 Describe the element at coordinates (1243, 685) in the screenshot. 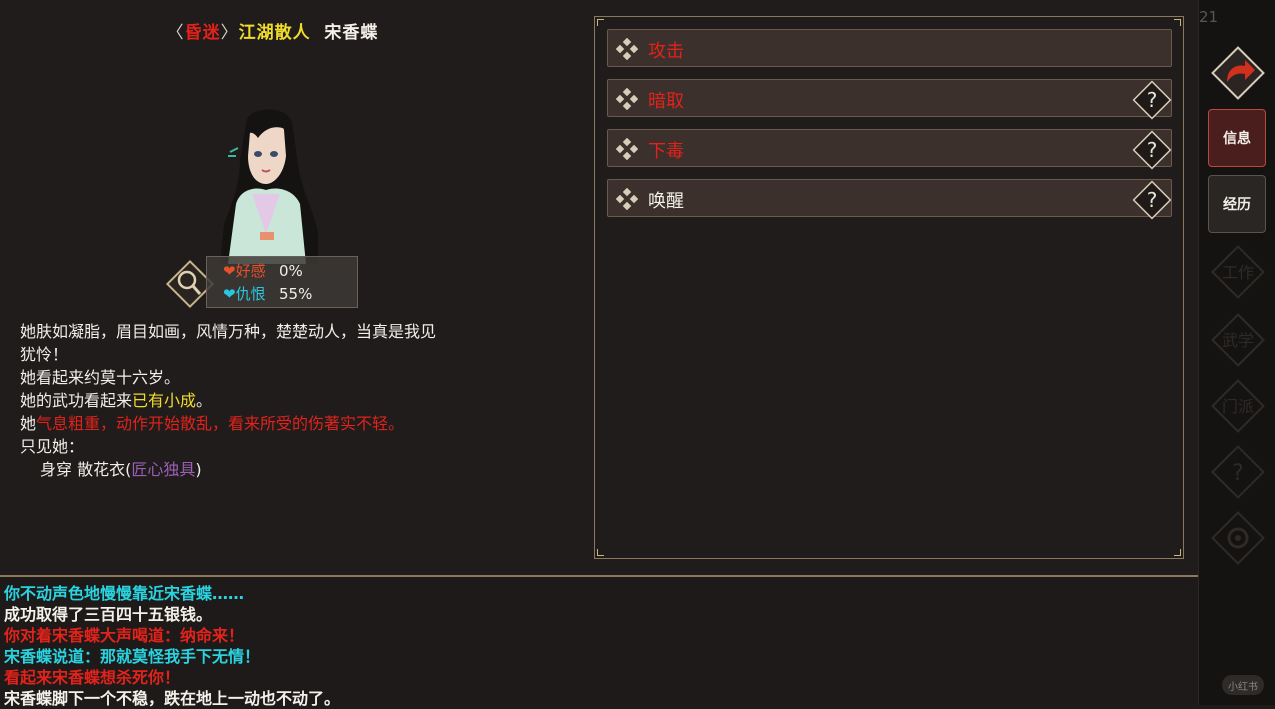

I see `watermark: 小红书` at that location.